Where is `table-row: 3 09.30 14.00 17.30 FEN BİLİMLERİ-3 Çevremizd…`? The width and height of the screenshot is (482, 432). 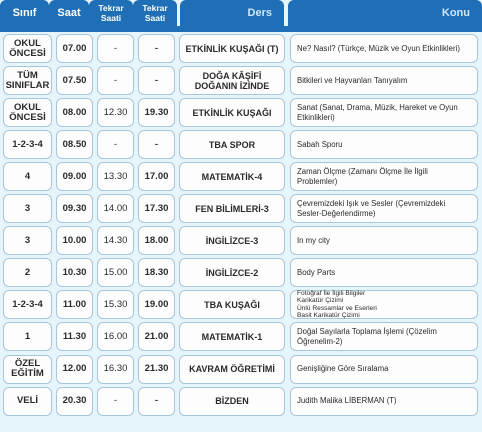
table-row: 3 09.30 14.00 17.30 FEN BİLİMLERİ-3 Çevremizd… is located at coordinates (241, 209).